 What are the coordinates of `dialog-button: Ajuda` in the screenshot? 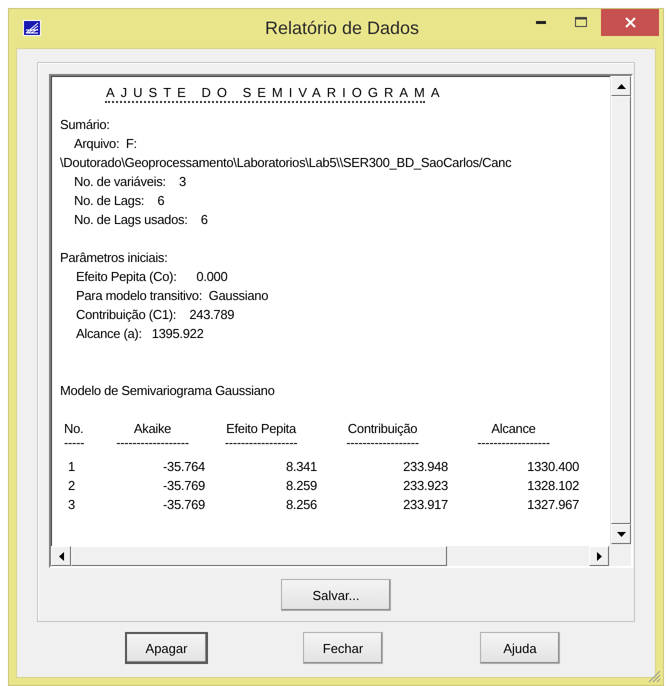 It's located at (520, 648).